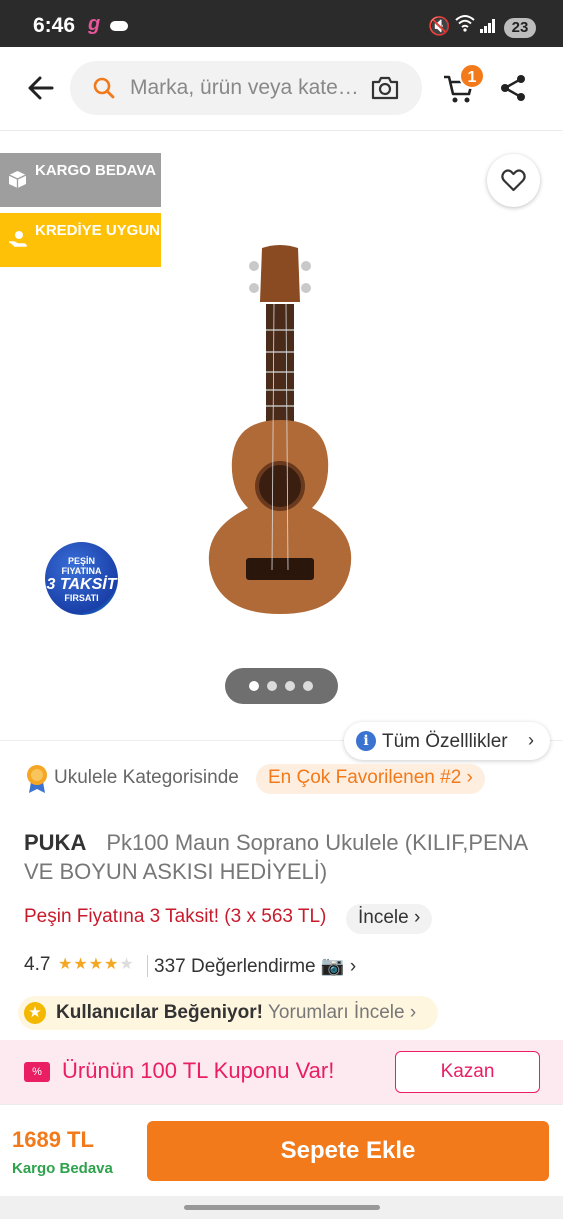 The image size is (563, 1219). What do you see at coordinates (366, 741) in the screenshot?
I see `info-icon: i` at bounding box center [366, 741].